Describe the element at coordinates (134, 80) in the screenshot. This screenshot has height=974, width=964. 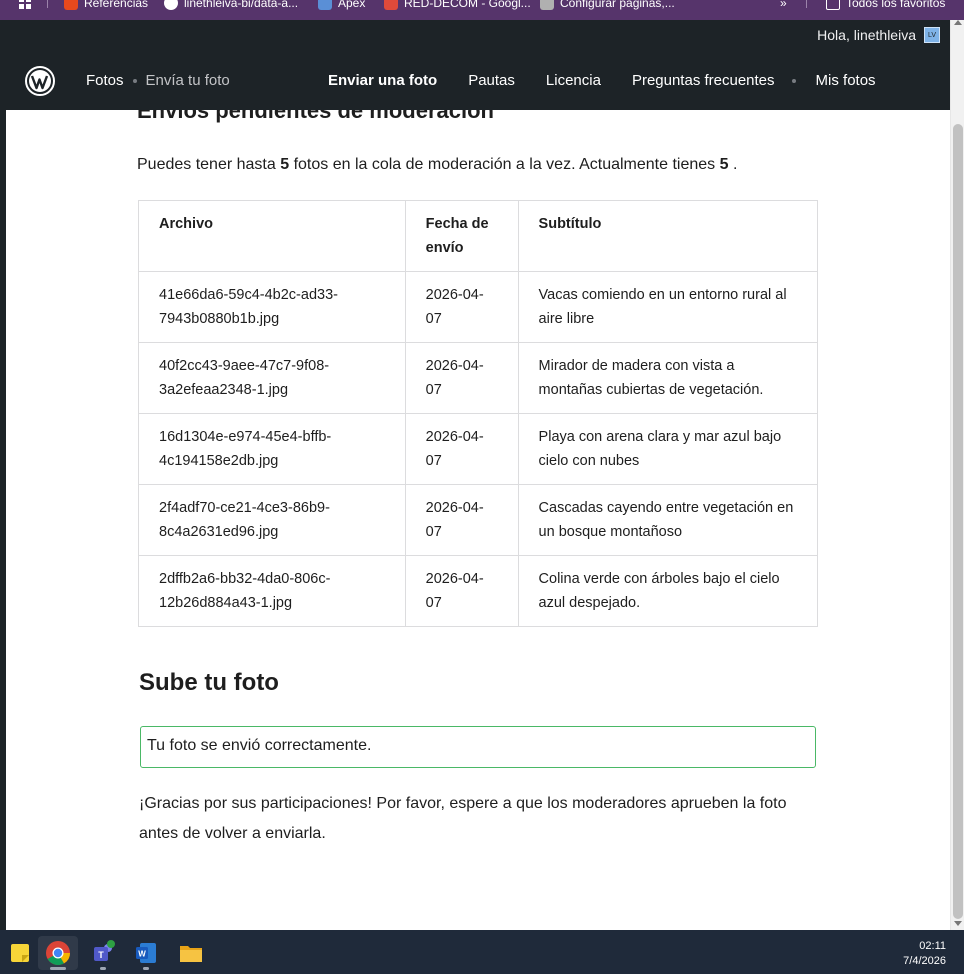
I see `breadcrumb-separator` at that location.